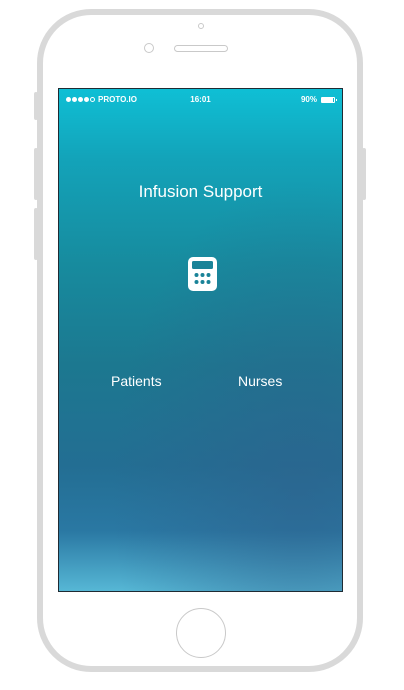 Image resolution: width=404 pixels, height=690 pixels. Describe the element at coordinates (36, 106) in the screenshot. I see `mute-switch` at that location.